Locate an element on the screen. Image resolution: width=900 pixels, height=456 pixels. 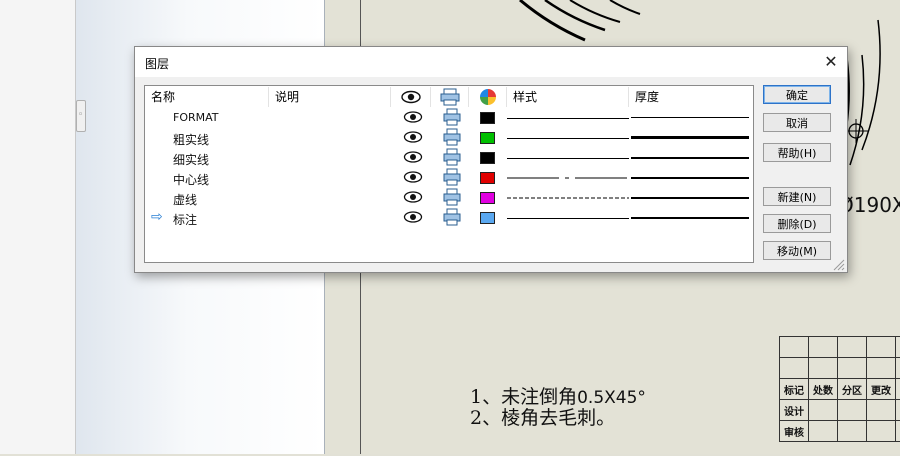
layer-name: FORMAT is located at coordinates (196, 117).